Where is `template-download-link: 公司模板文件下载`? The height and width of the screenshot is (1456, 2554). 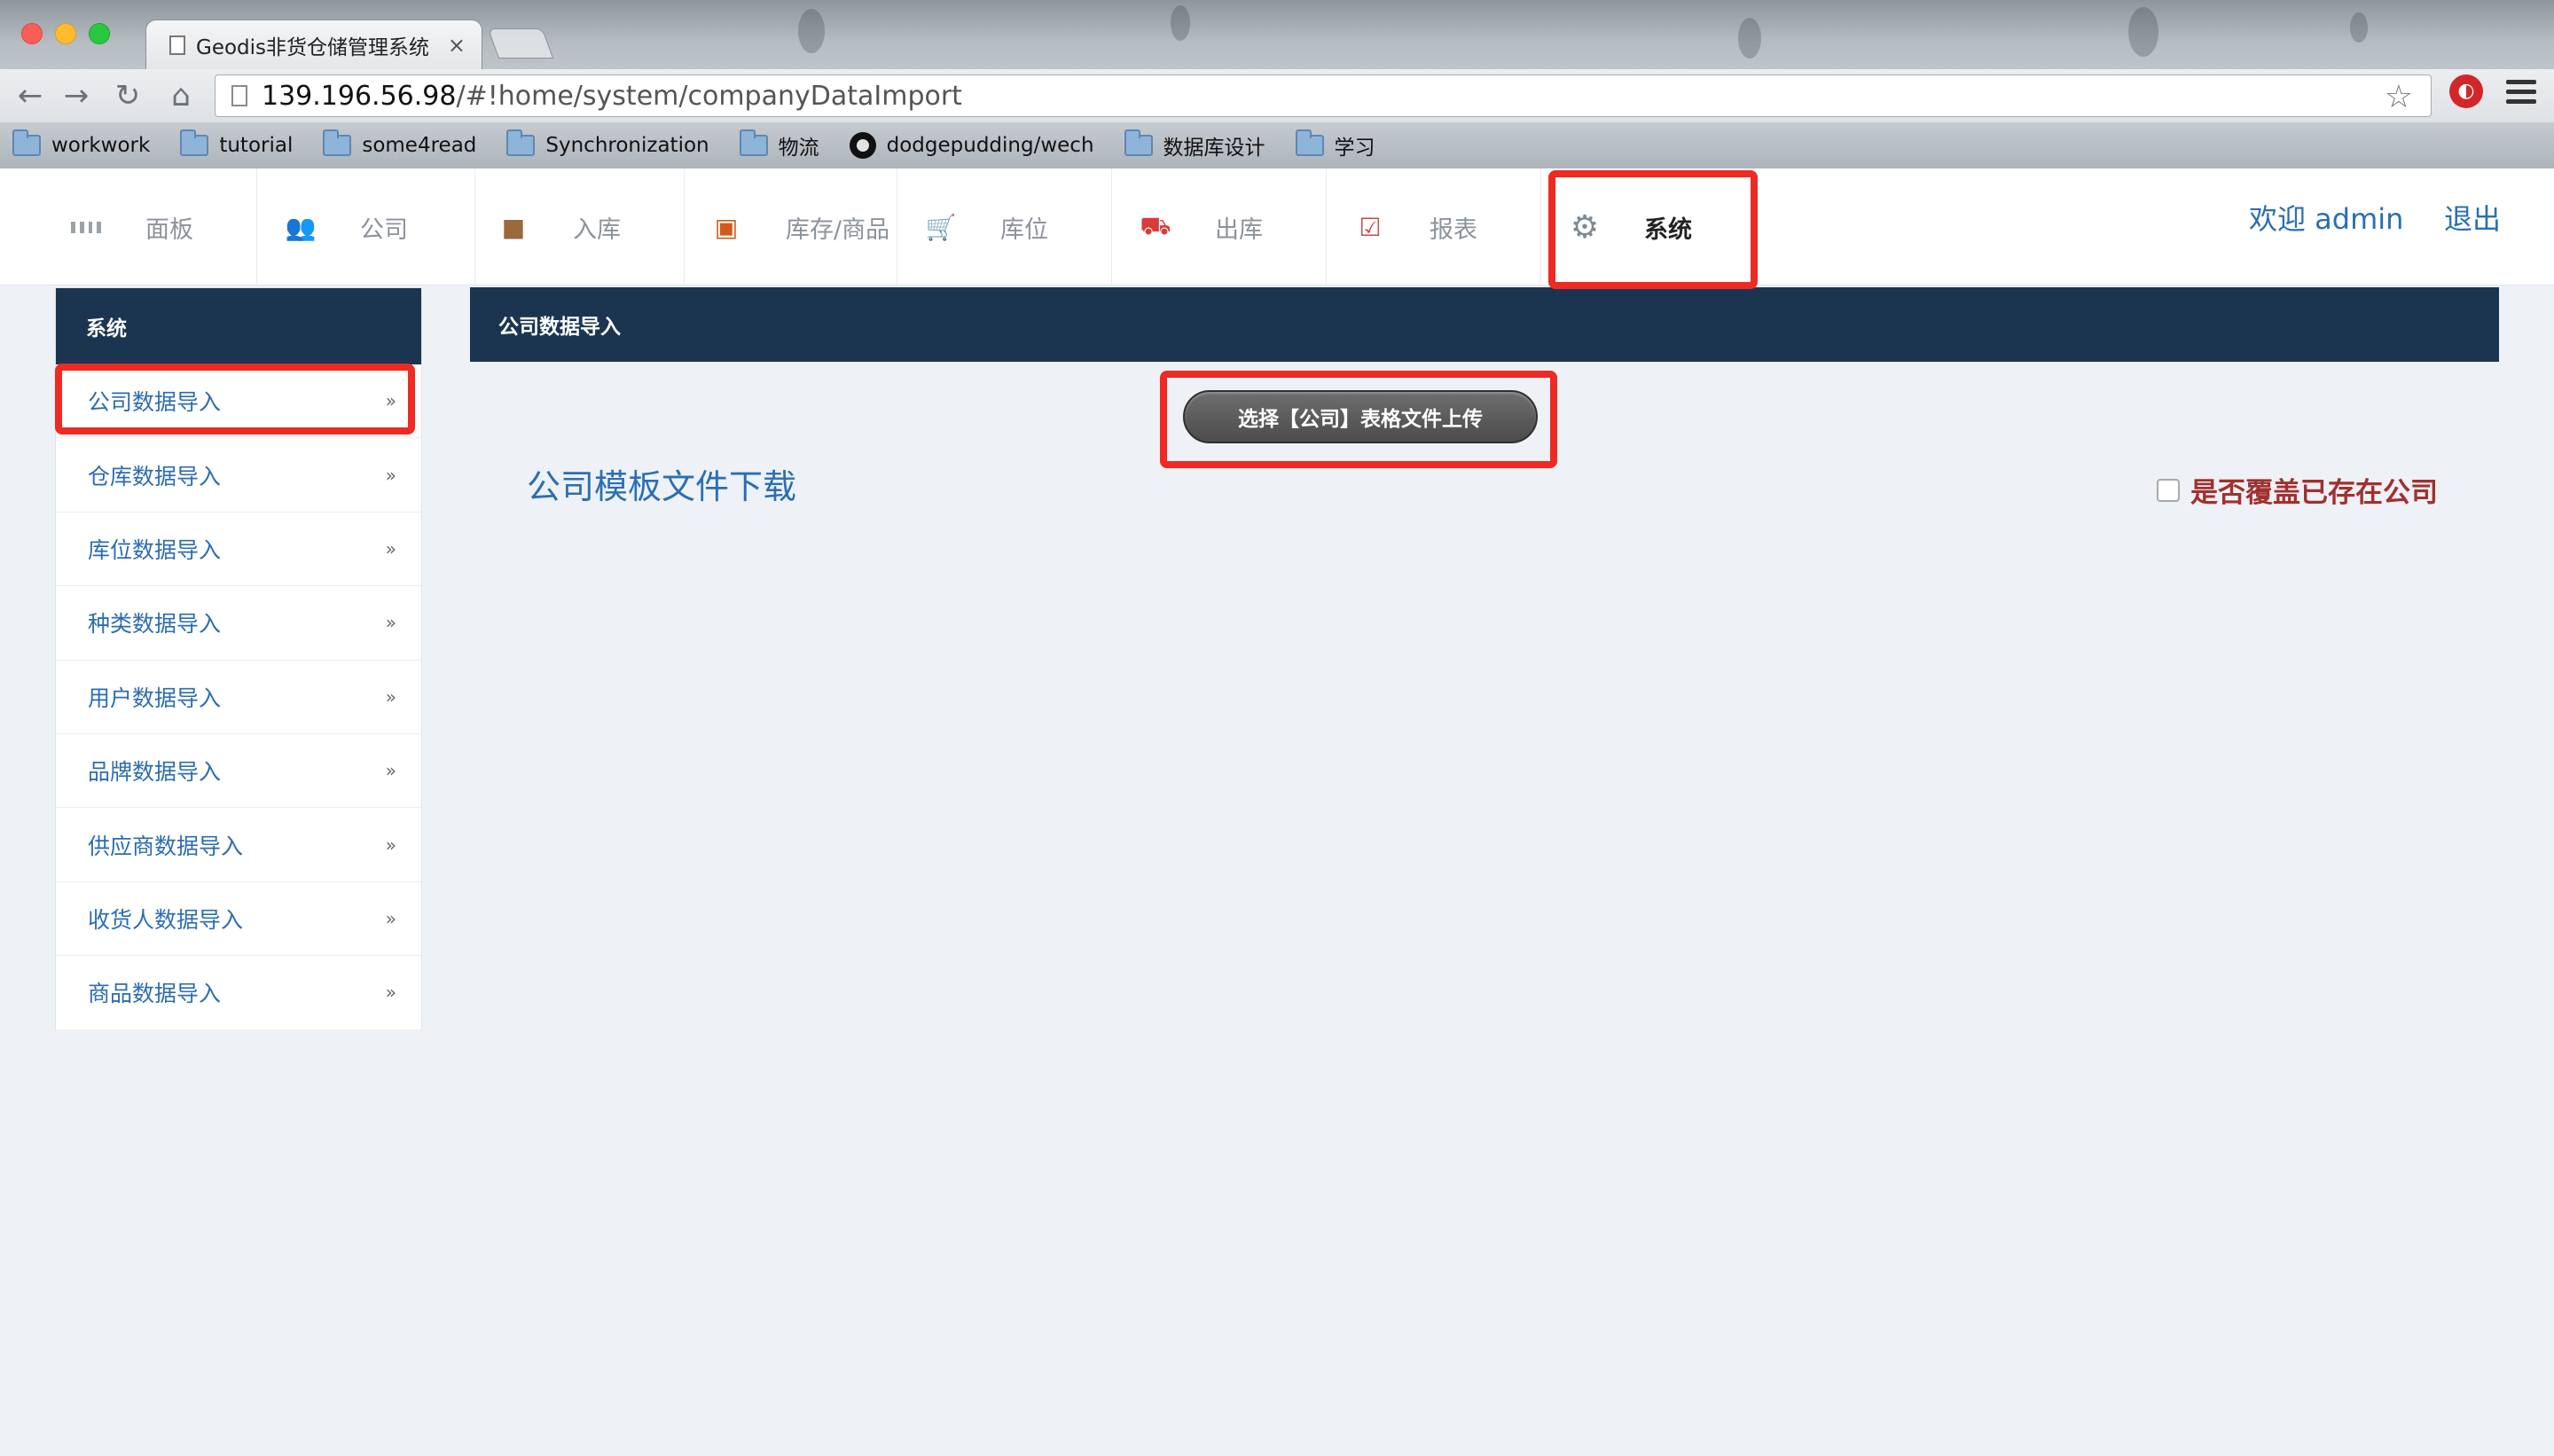
template-download-link: 公司模板文件下载 is located at coordinates (661, 483).